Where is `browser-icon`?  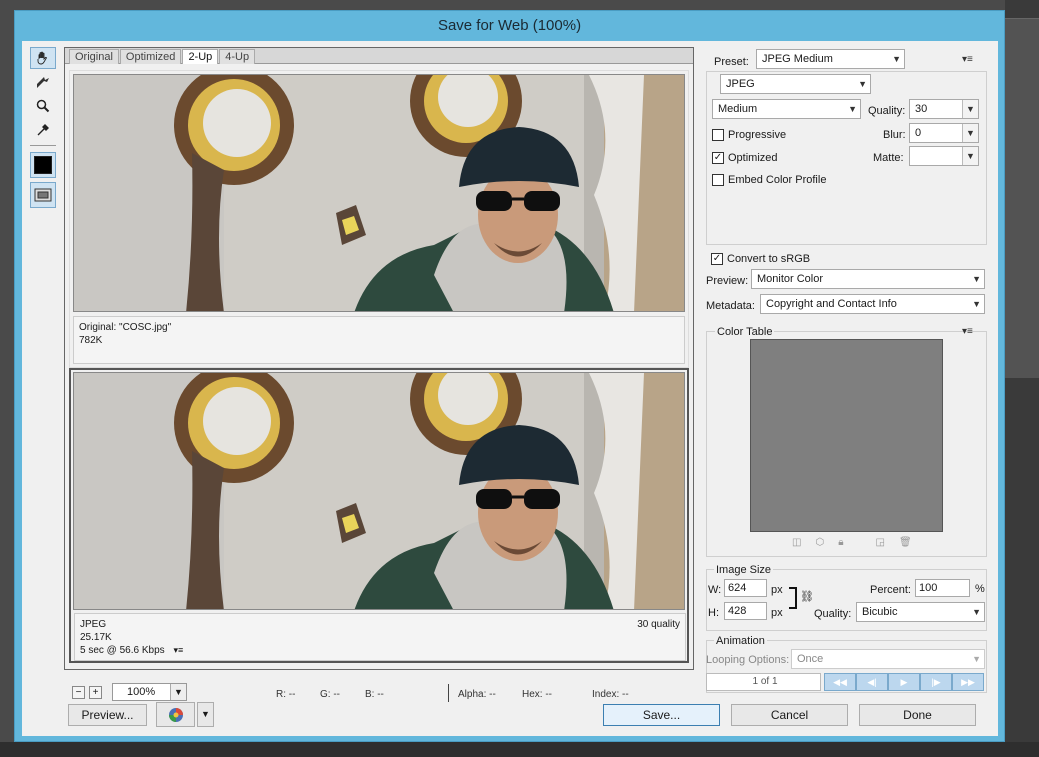 browser-icon is located at coordinates (175, 714).